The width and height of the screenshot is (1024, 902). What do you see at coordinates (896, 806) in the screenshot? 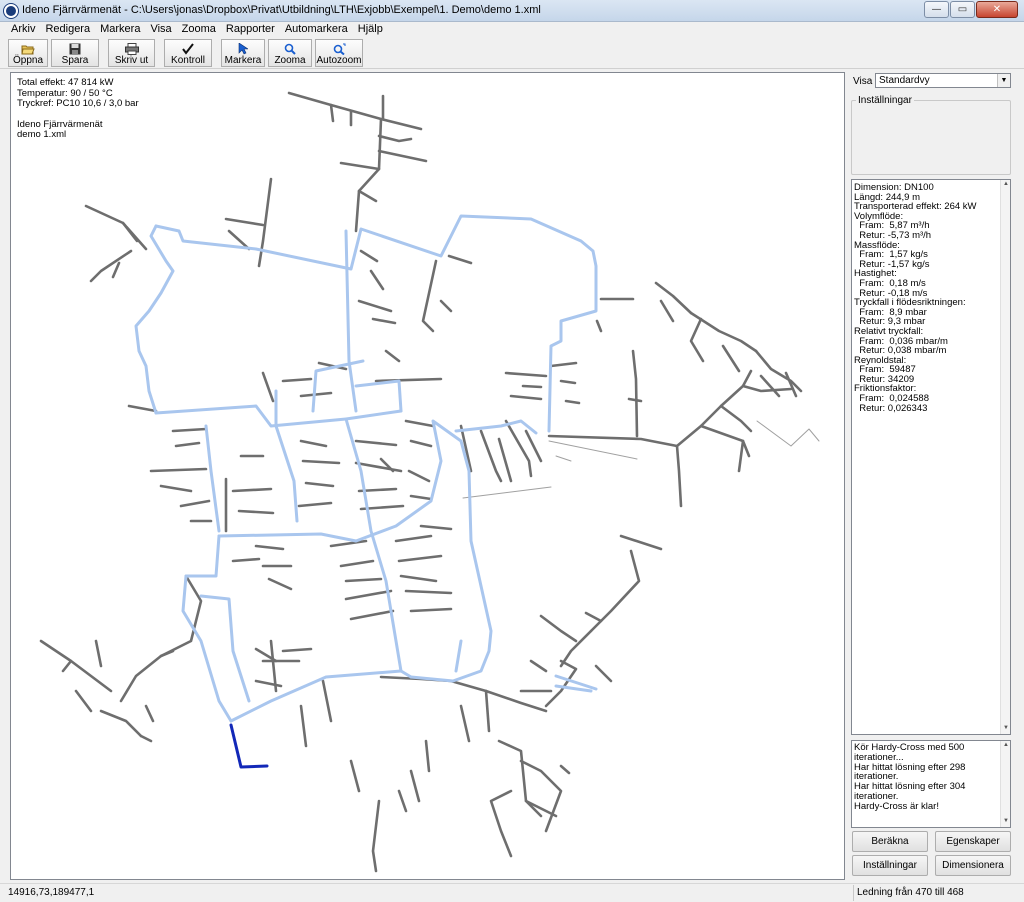
I see `log-line: Hardy-Cross är klar!` at bounding box center [896, 806].